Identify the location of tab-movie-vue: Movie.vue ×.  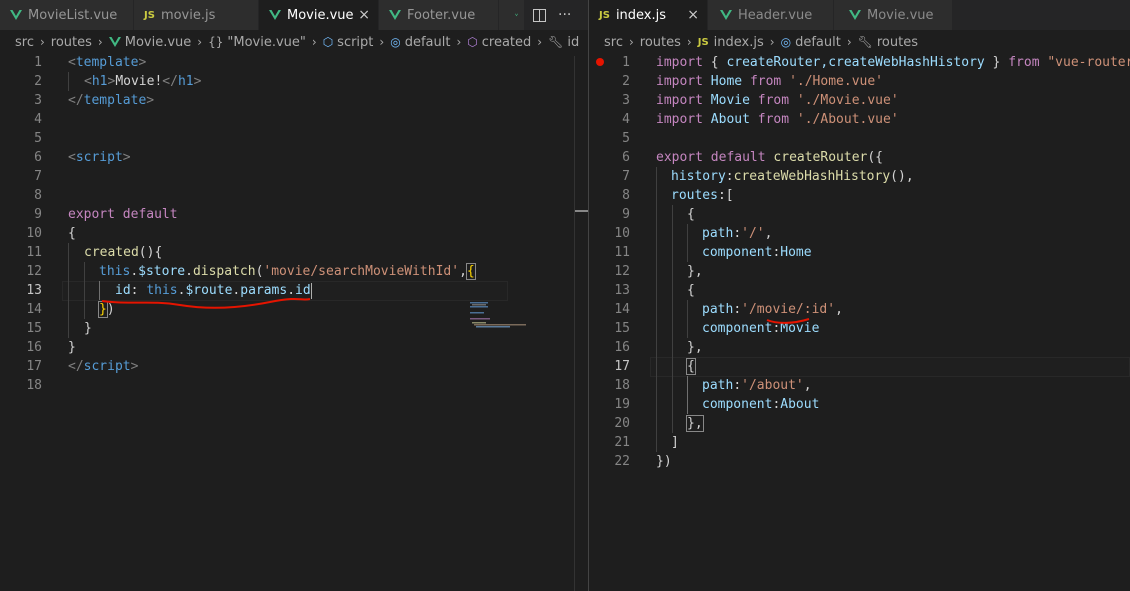
(319, 15).